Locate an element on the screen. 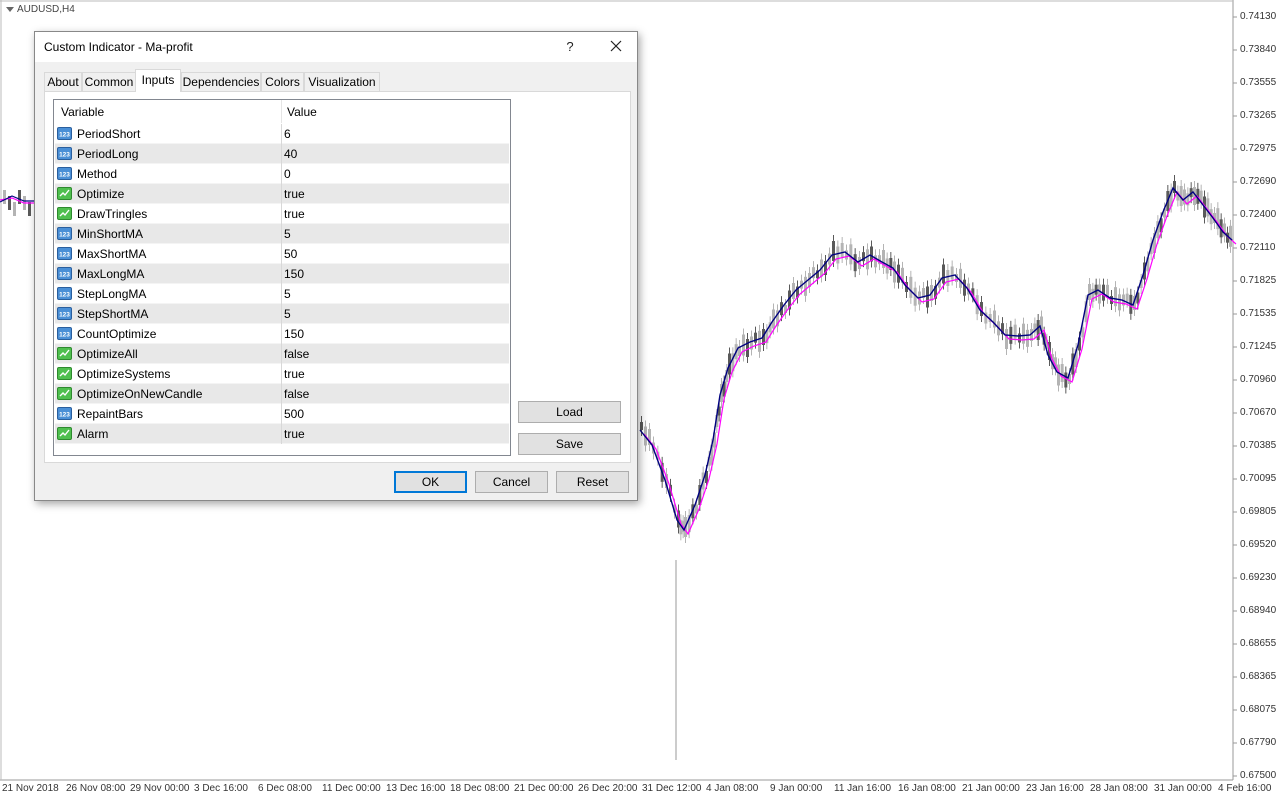 This screenshot has height=800, width=1280. grid-header: Variable Value is located at coordinates (282, 111).